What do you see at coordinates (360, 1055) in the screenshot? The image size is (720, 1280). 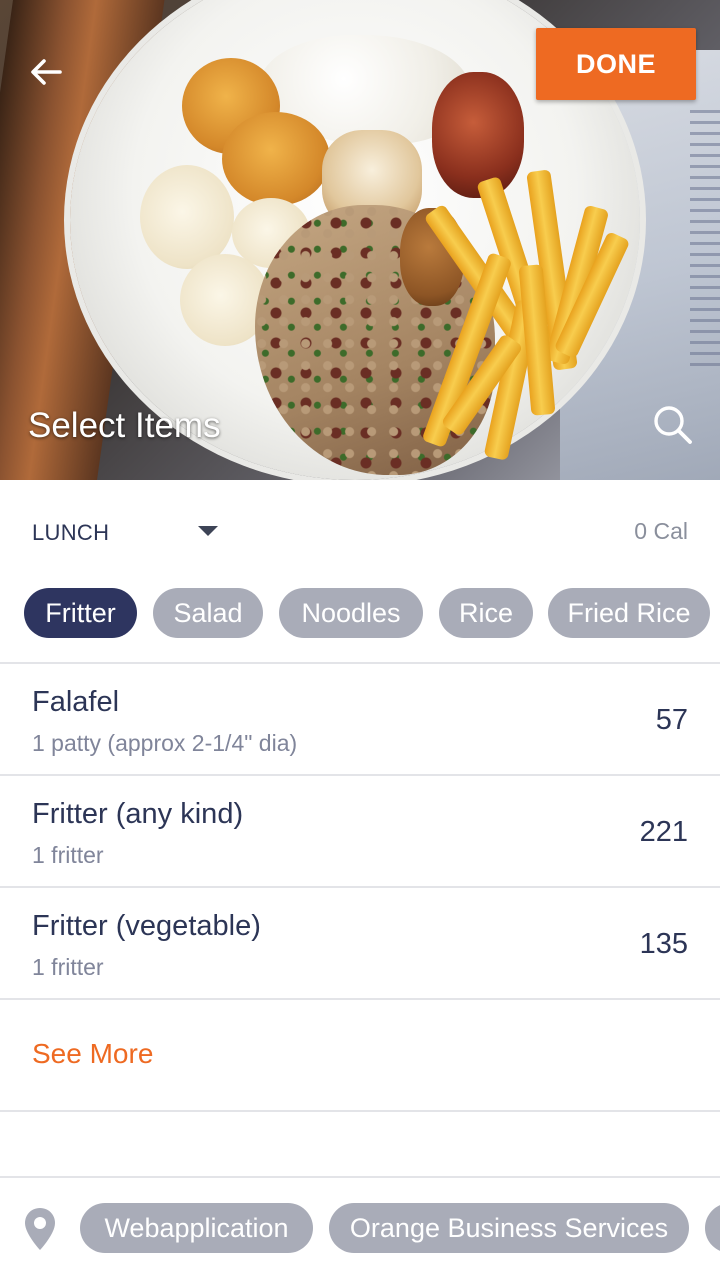 I see `see-more-row: See More` at bounding box center [360, 1055].